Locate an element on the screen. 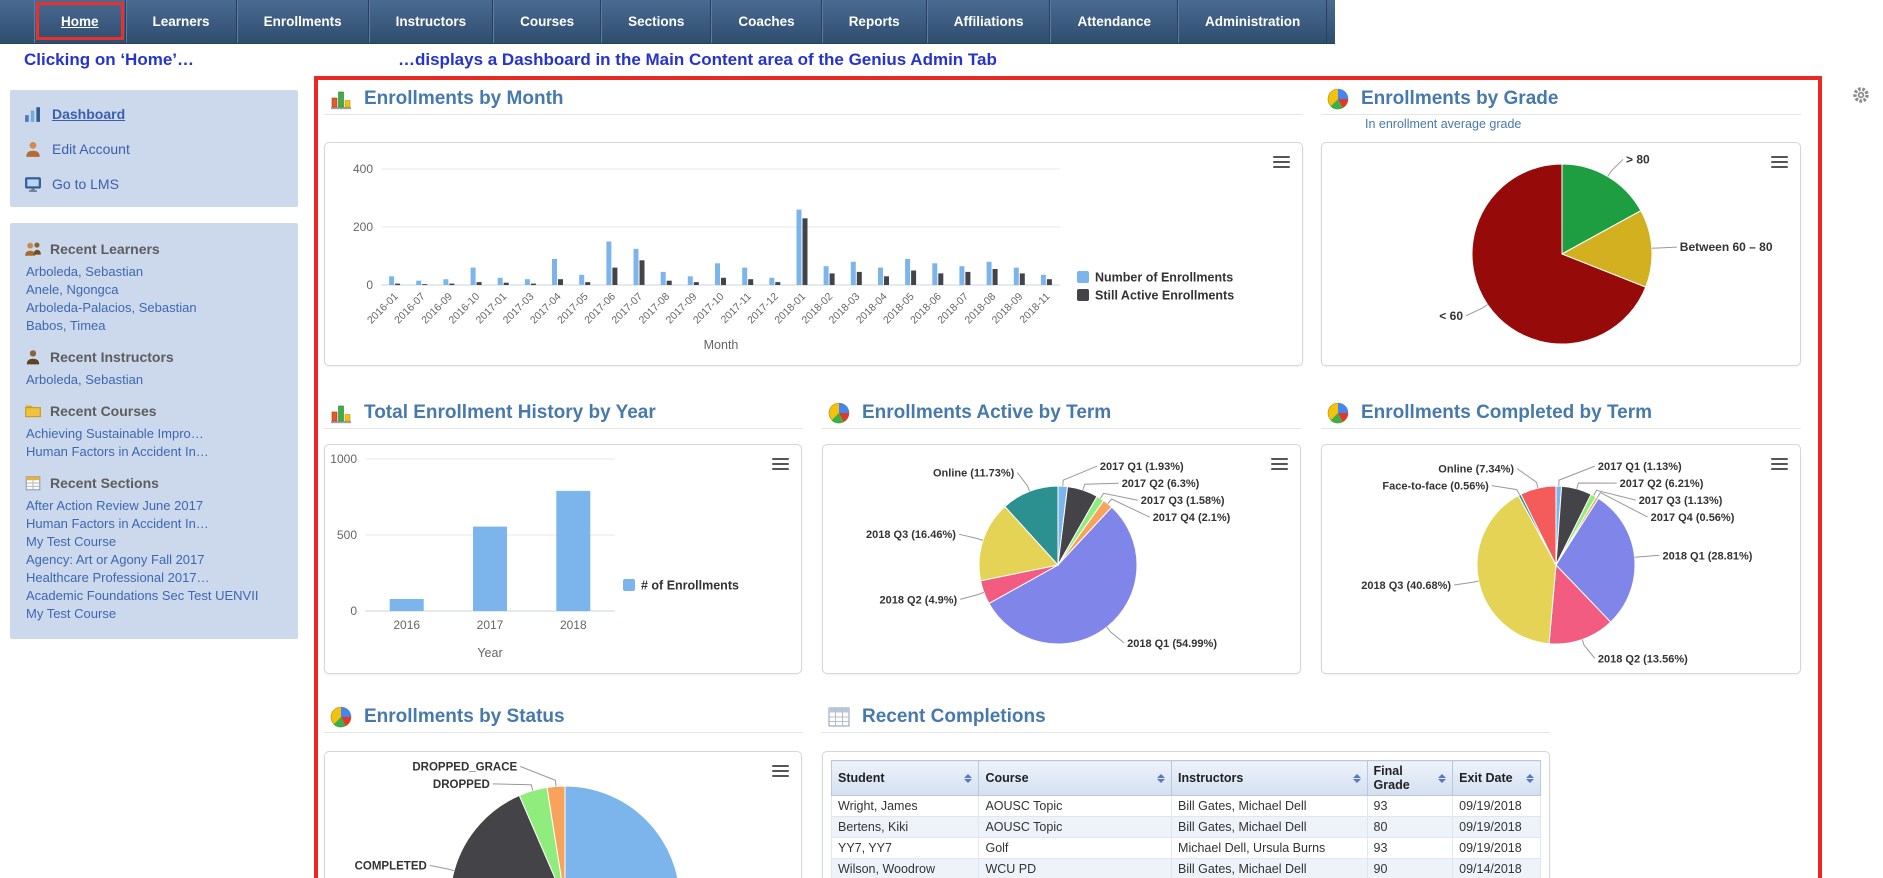  svg-text: 2016 is located at coordinates (406, 625).